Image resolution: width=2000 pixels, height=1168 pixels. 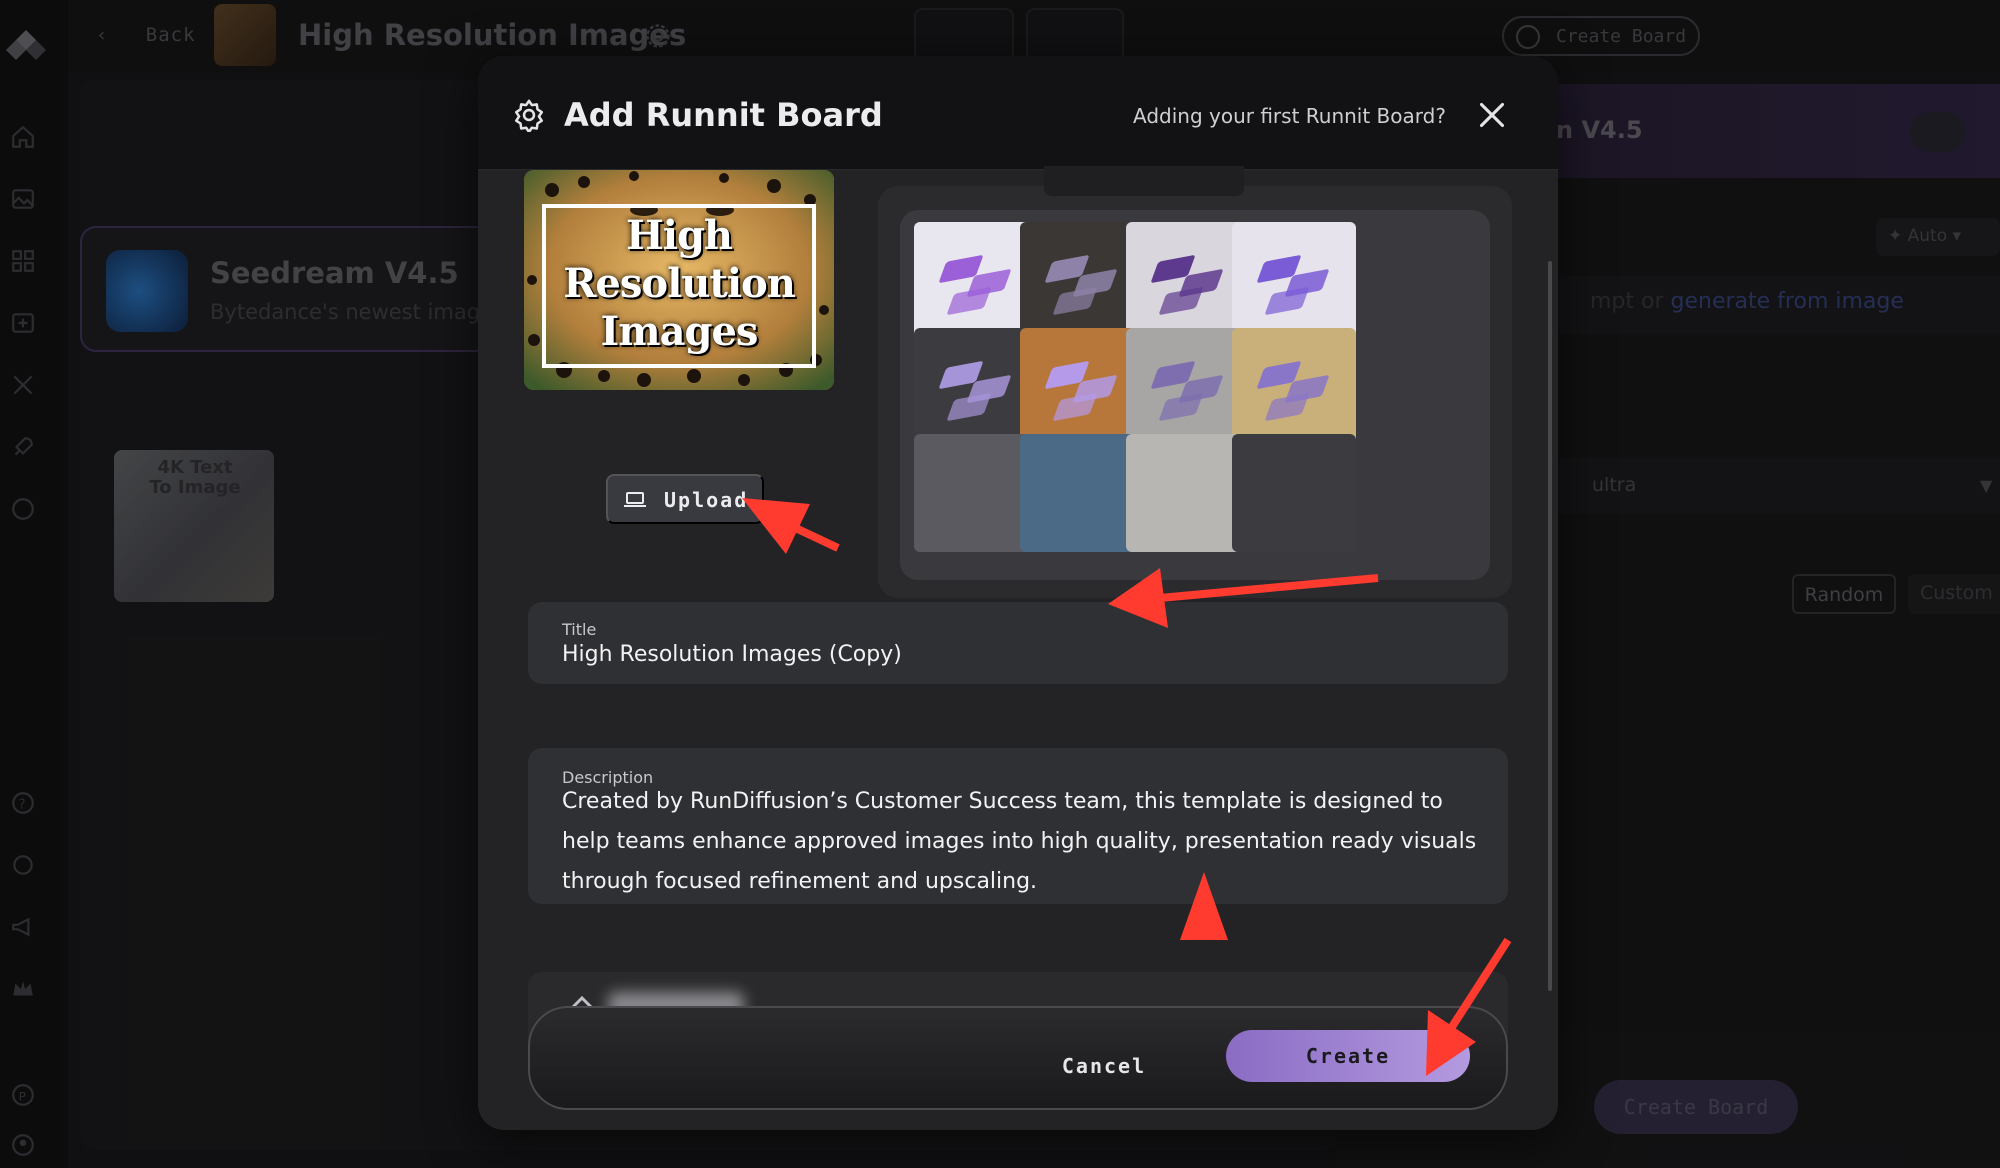 What do you see at coordinates (723, 115) in the screenshot?
I see `modal-title: Add Runnit Board` at bounding box center [723, 115].